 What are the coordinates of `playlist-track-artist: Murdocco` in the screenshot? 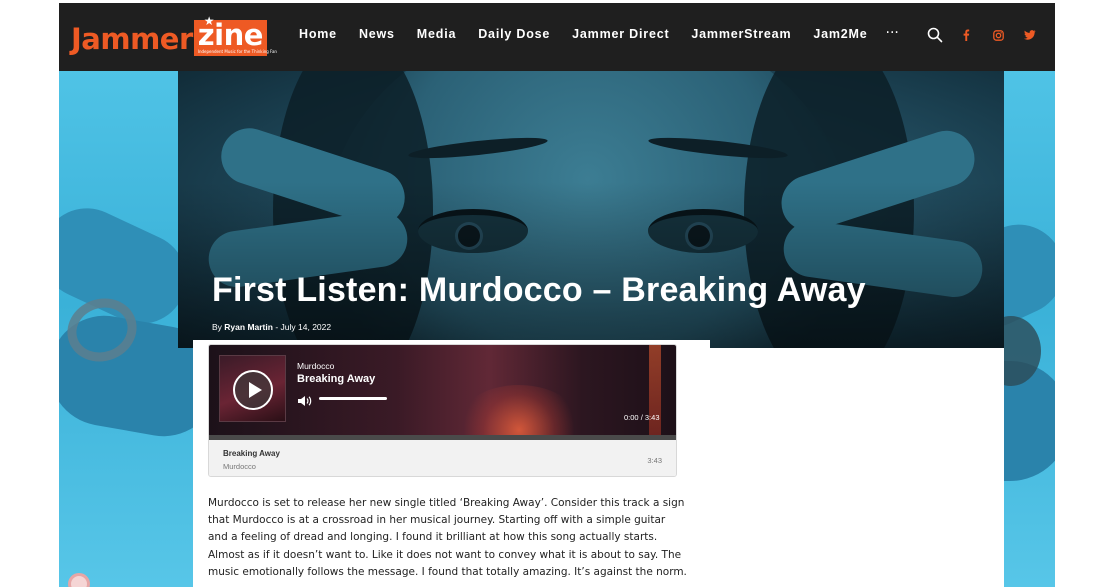 It's located at (239, 466).